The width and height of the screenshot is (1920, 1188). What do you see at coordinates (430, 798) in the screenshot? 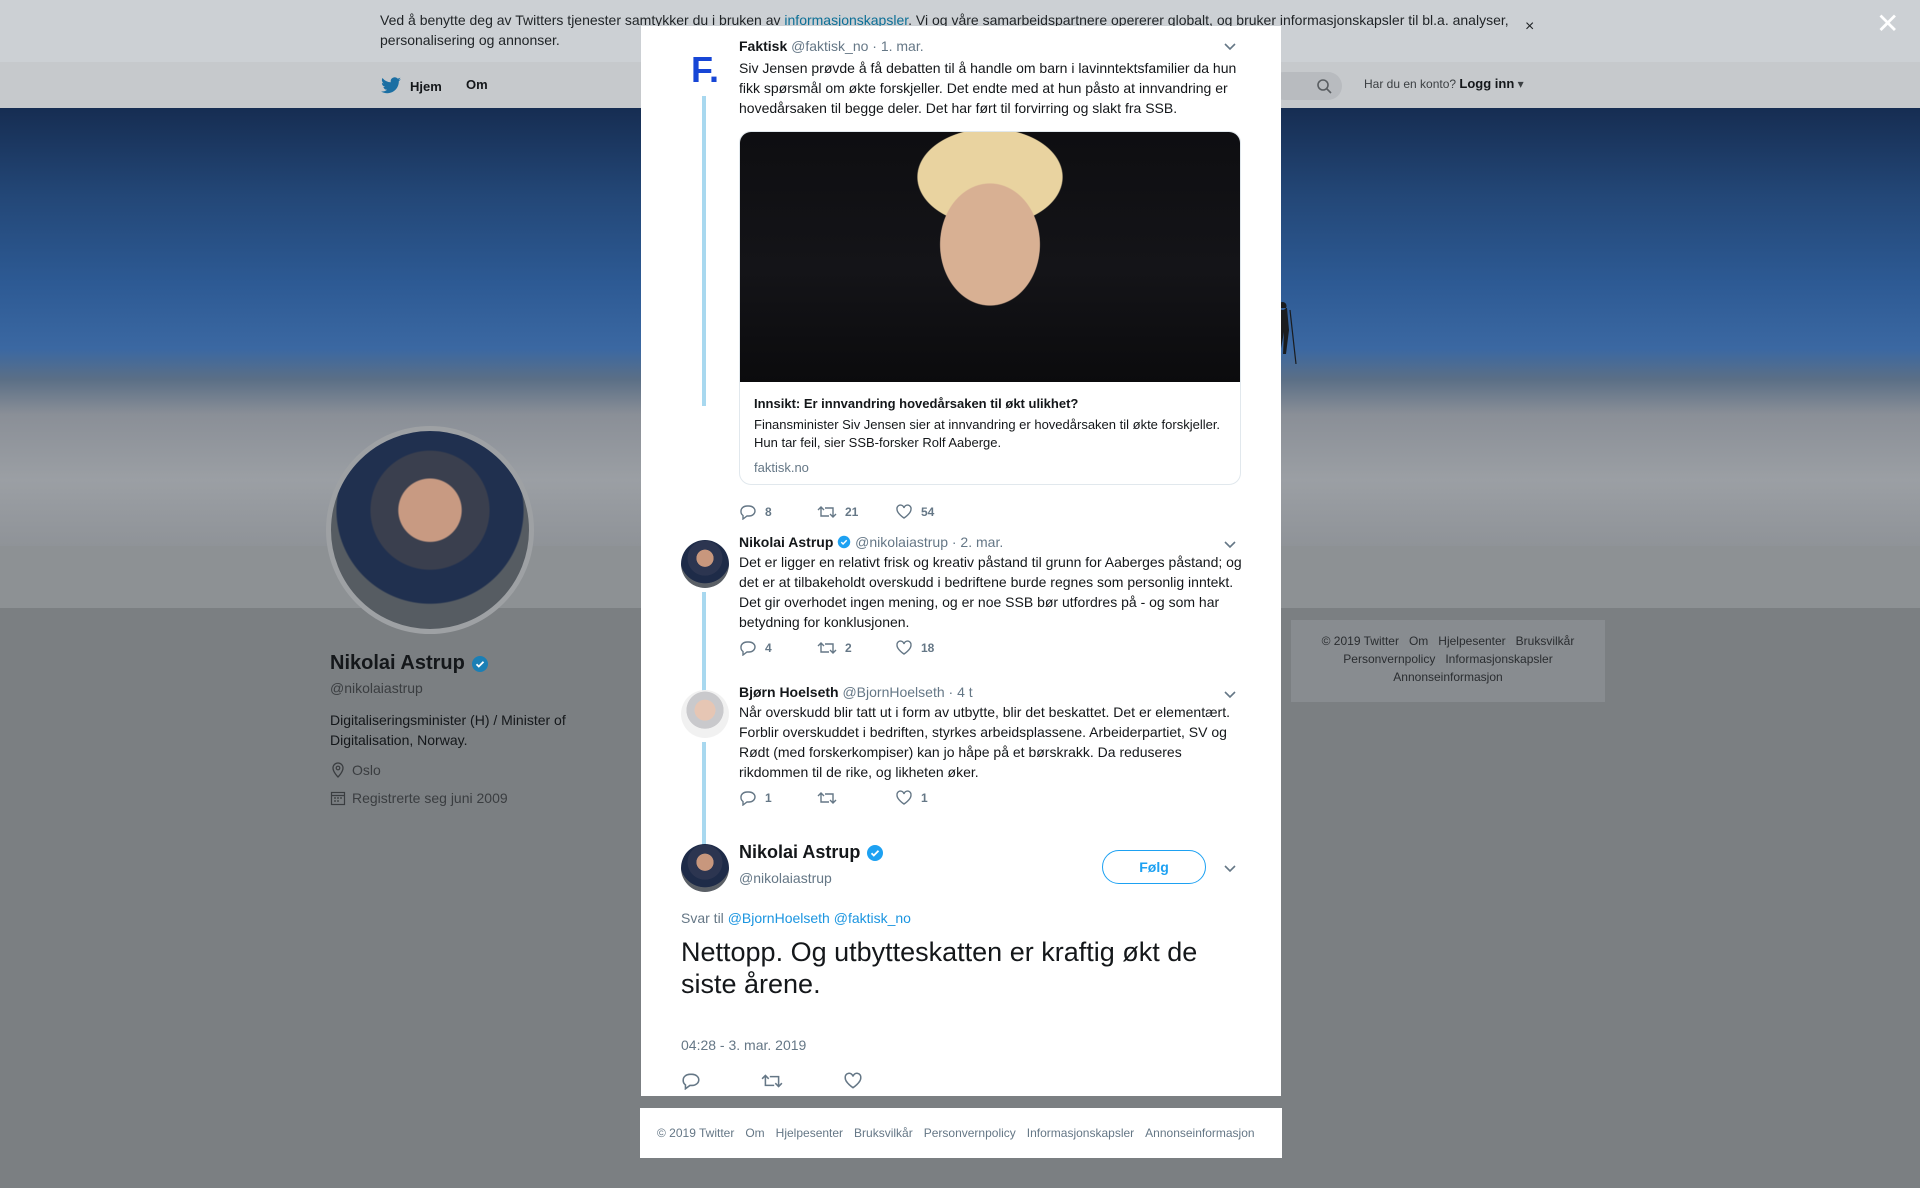
I see `profile-joined-text: Registrerte seg juni 2009` at bounding box center [430, 798].